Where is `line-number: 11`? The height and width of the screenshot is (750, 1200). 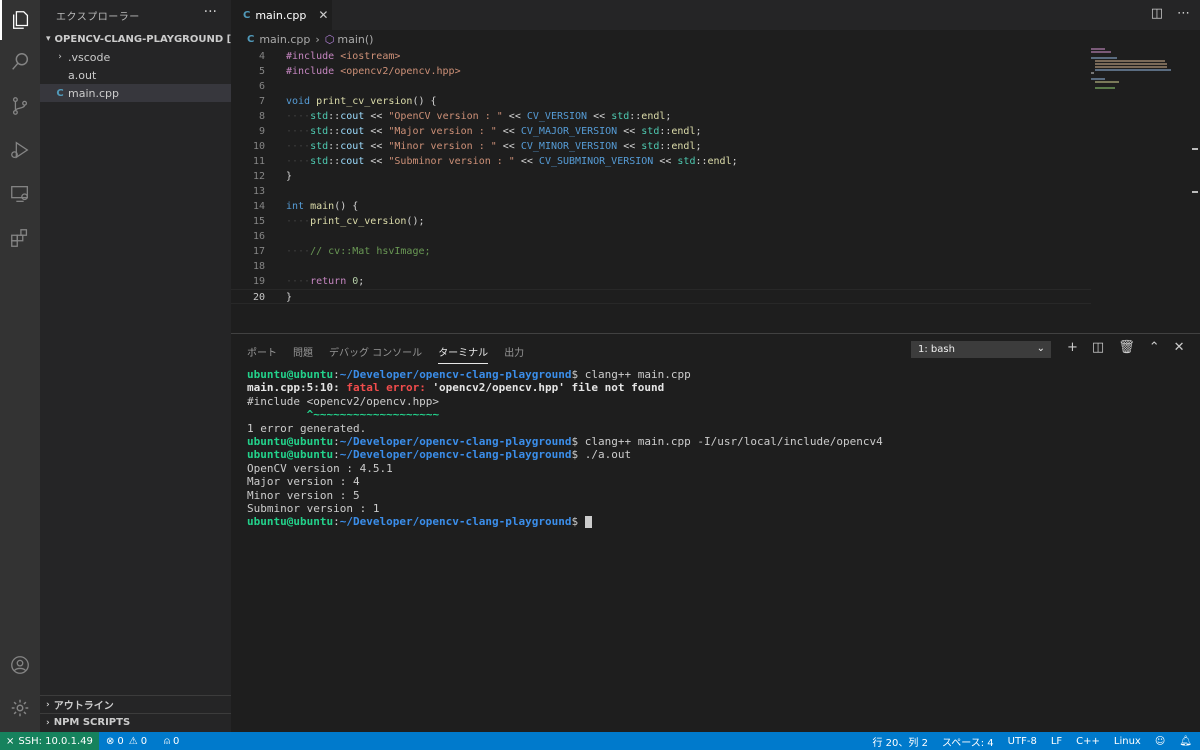
line-number: 11 is located at coordinates (258, 161).